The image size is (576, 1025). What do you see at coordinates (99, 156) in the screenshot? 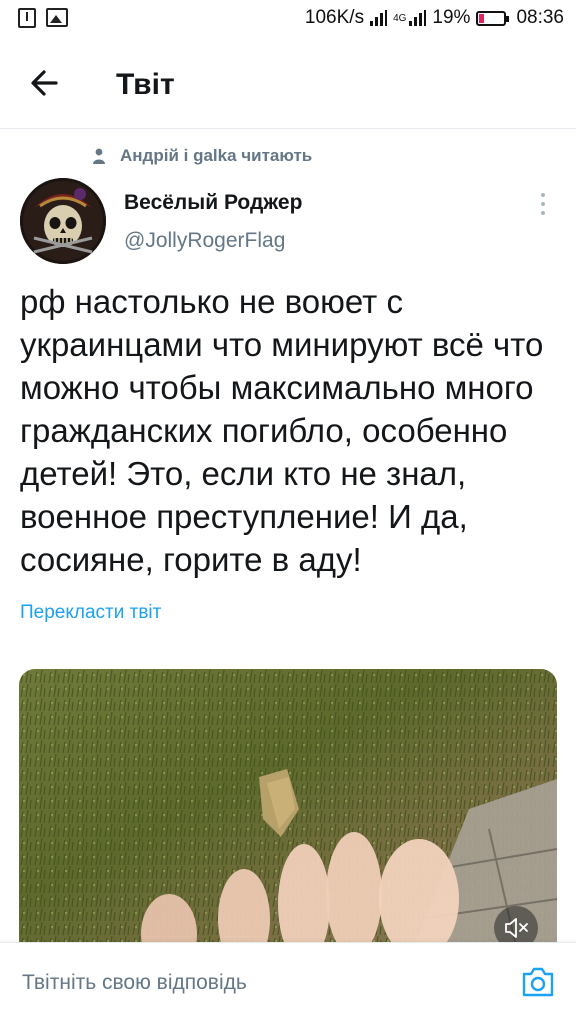
I see `person-icon` at bounding box center [99, 156].